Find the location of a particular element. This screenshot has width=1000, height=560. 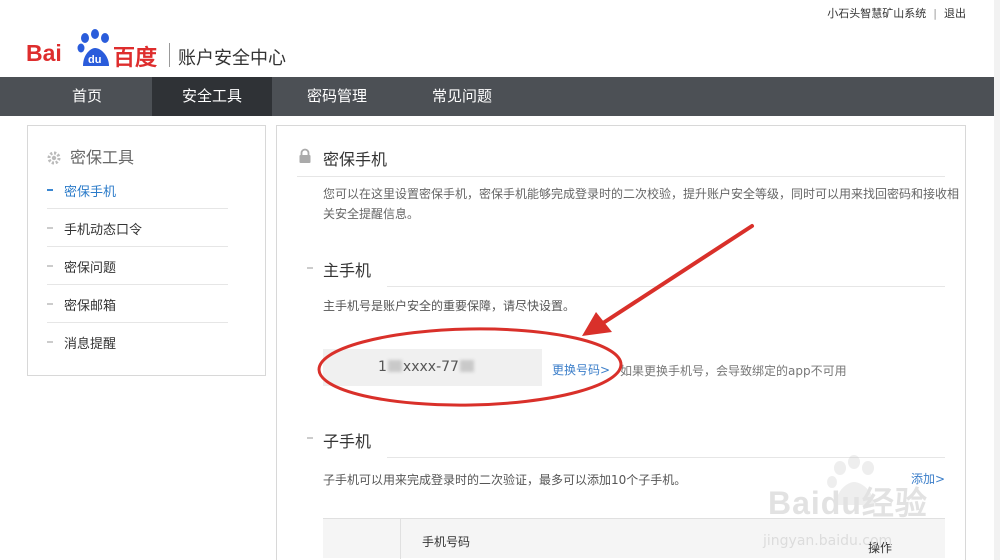

scrollbar is located at coordinates (997, 280).